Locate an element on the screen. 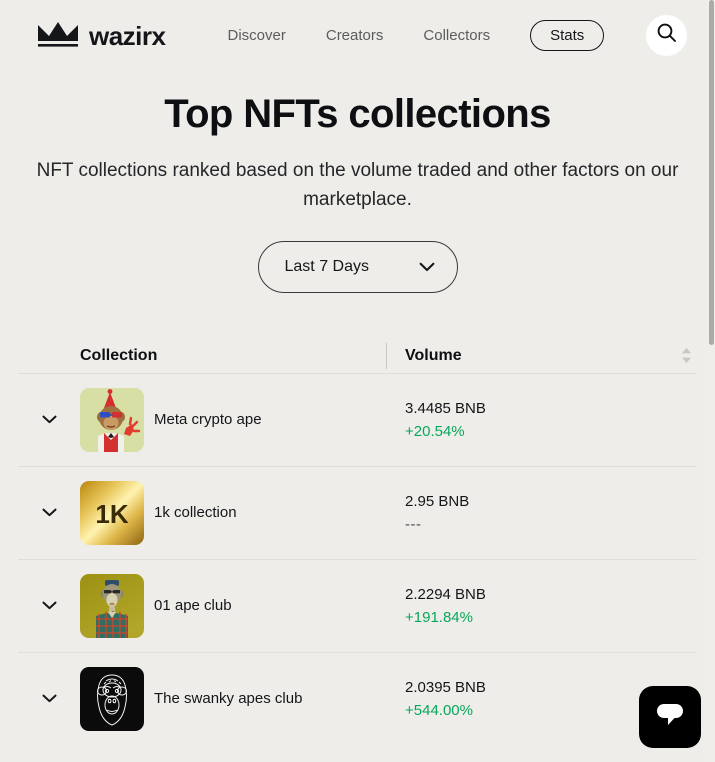 The image size is (715, 762). brand-name: wazirx is located at coordinates (127, 36).